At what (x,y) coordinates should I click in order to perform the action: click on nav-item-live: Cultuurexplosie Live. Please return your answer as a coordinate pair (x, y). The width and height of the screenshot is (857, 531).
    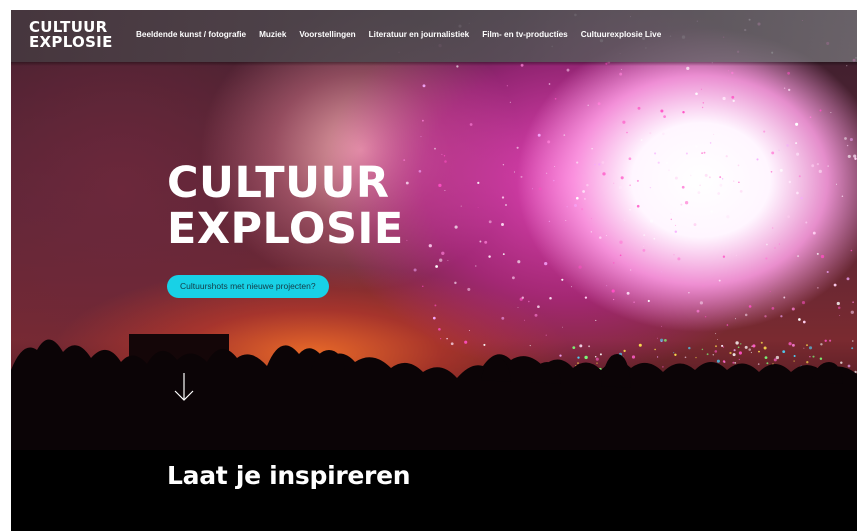
    Looking at the image, I should click on (621, 34).